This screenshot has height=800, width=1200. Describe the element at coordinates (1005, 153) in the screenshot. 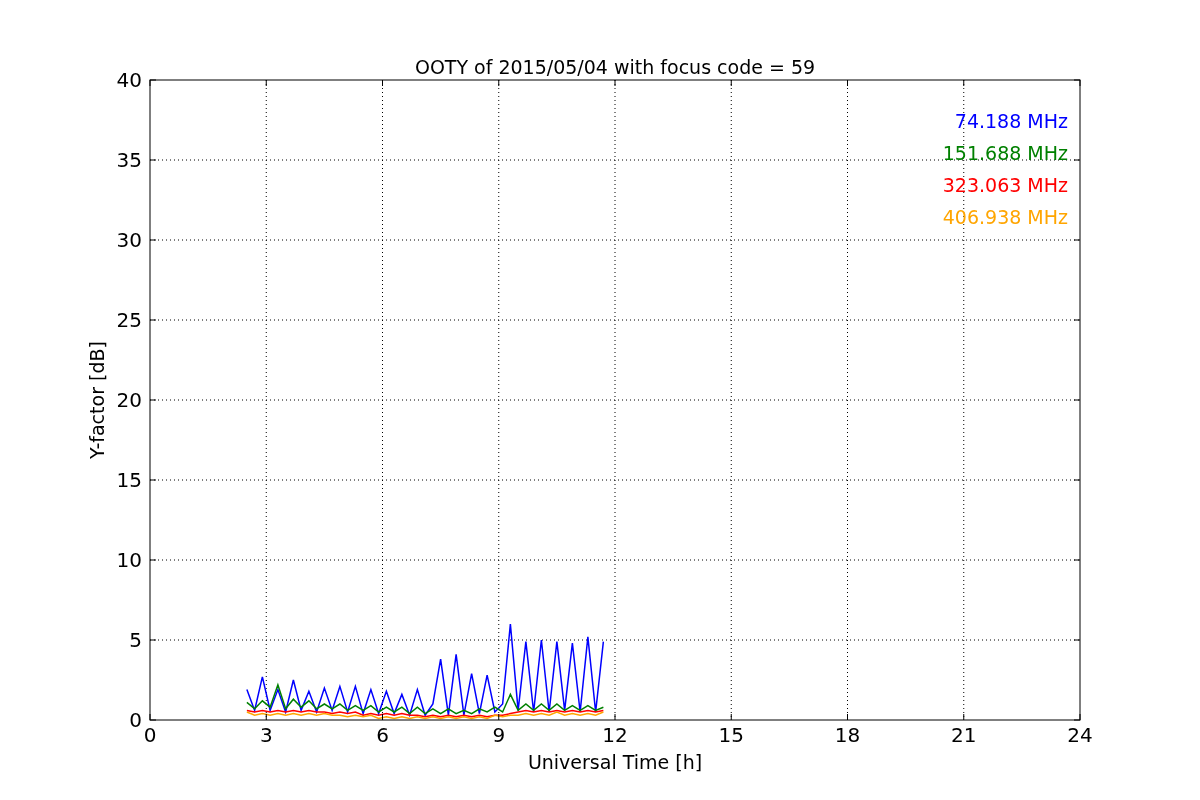

I see `legend-label: 151.688 MHz` at that location.